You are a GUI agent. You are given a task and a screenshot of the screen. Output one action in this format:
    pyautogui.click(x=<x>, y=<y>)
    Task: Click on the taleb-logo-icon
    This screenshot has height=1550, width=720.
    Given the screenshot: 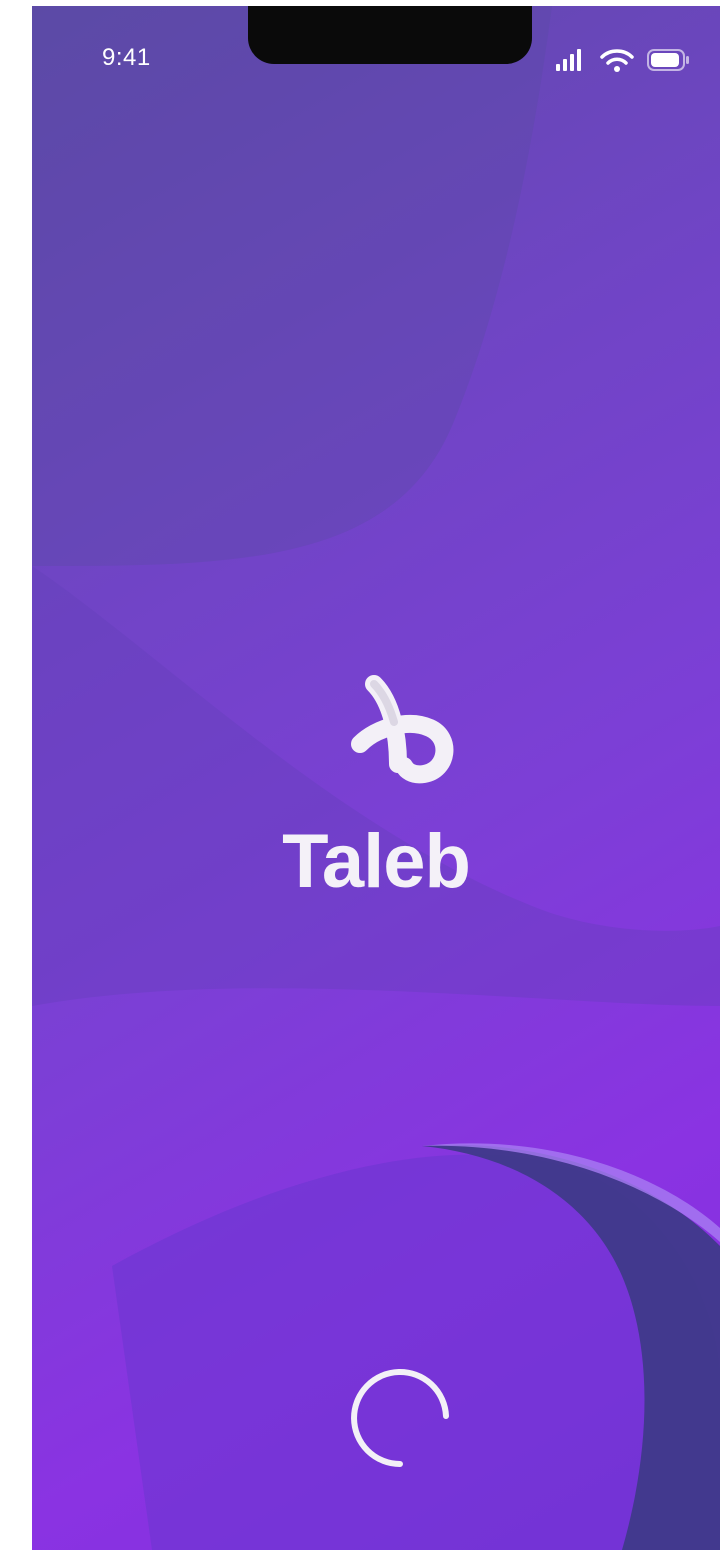 What is the action you would take?
    pyautogui.click(x=402, y=729)
    